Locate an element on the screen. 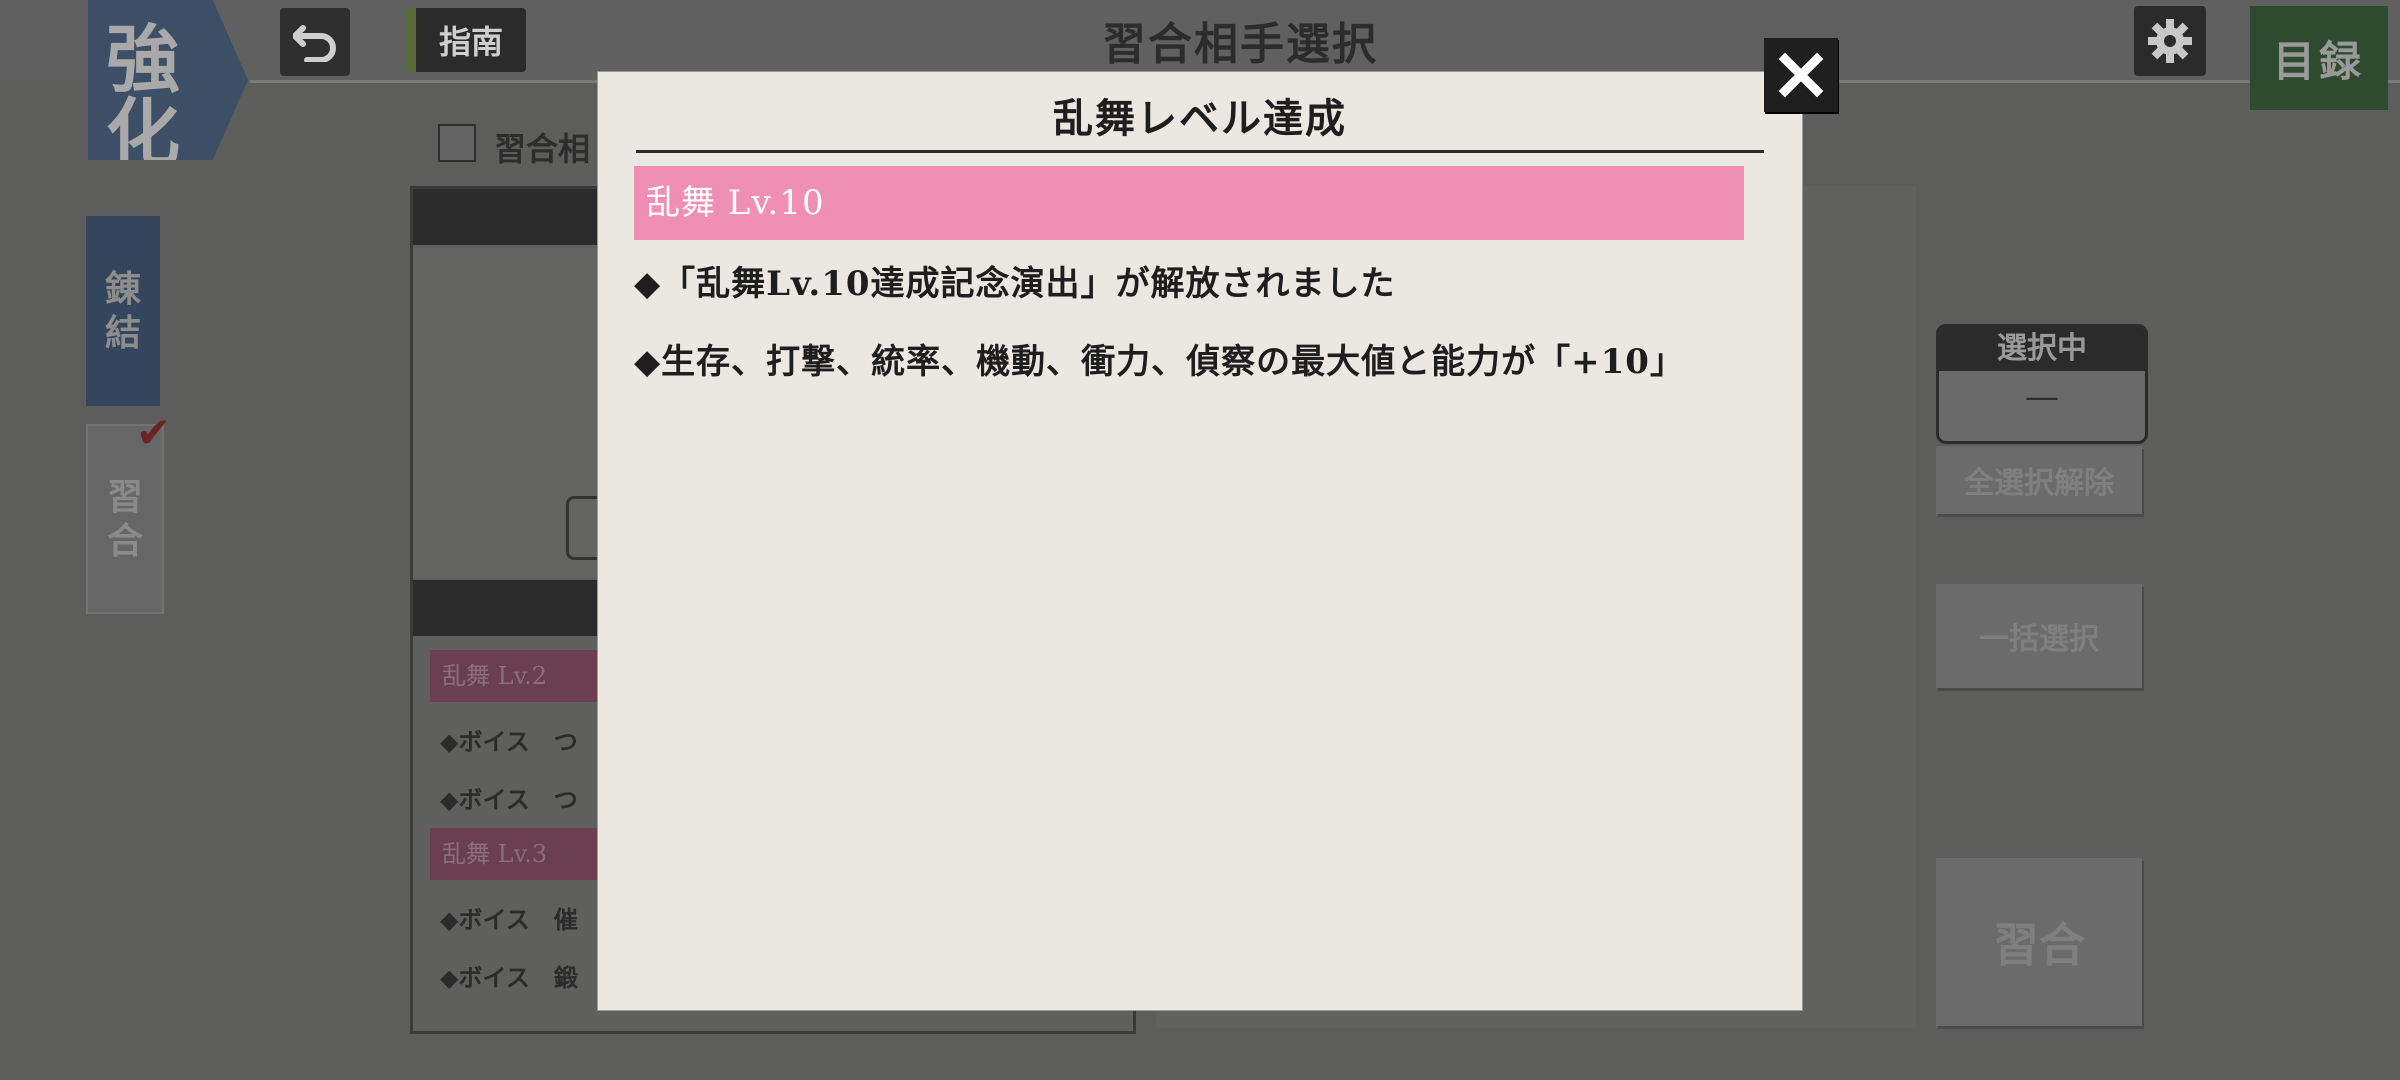 The image size is (2400, 1080). level-banner: 乱舞 Lv.10 is located at coordinates (1189, 203).